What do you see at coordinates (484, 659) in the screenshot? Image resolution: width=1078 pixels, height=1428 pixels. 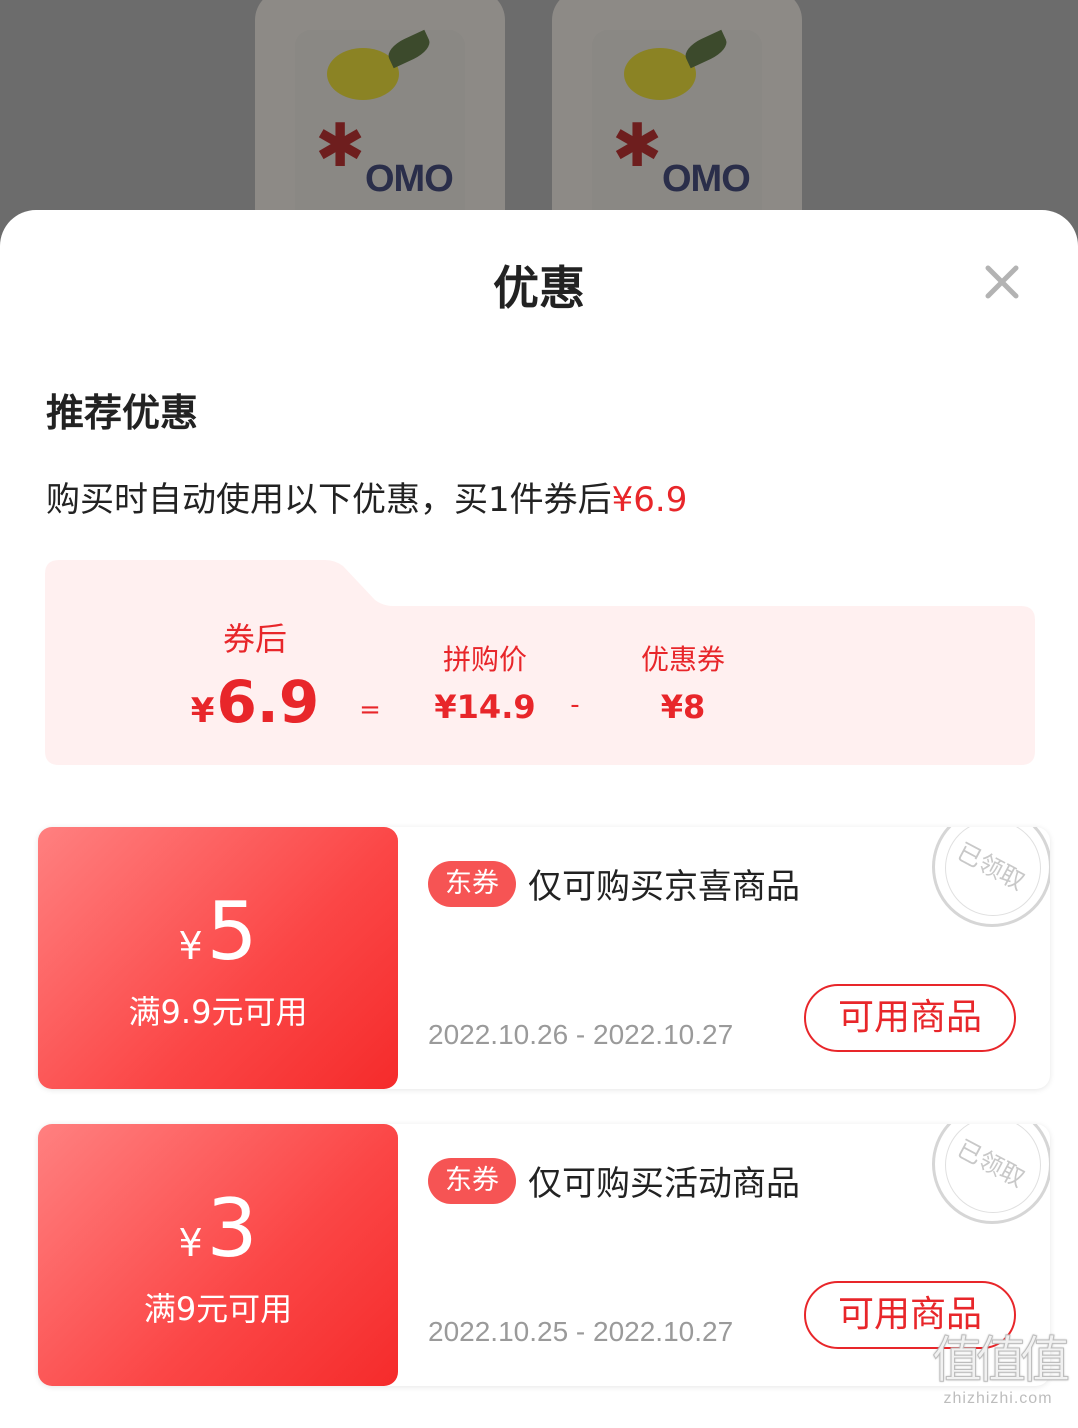 I see `group-price-label: 拼购价` at bounding box center [484, 659].